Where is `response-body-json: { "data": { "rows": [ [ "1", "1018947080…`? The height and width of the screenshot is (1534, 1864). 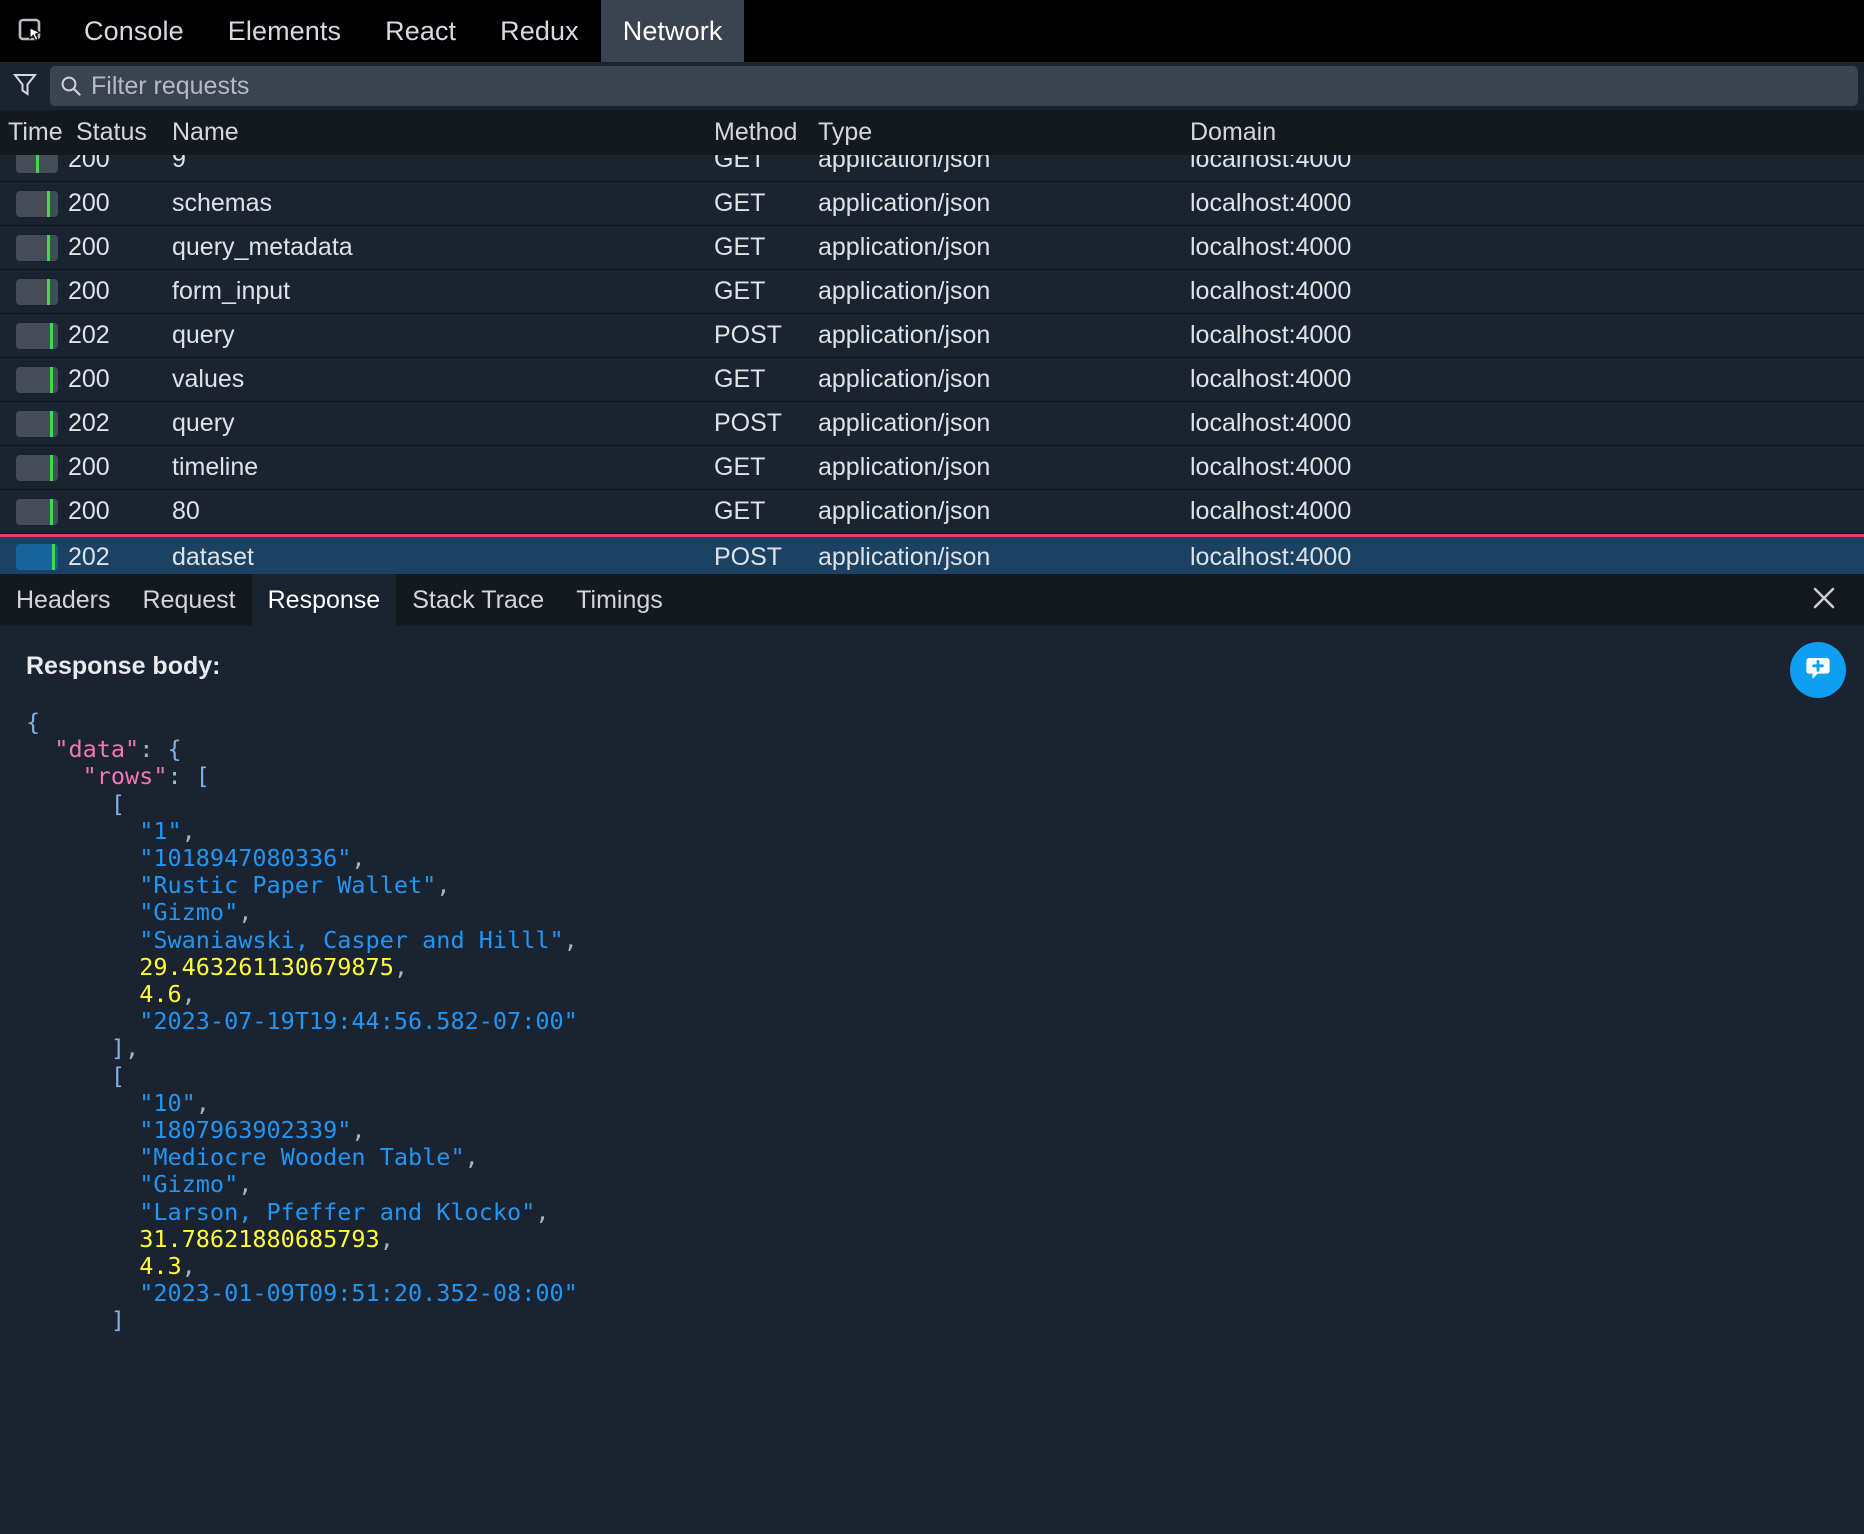 response-body-json: { "data": { "rows": [ [ "1", "1018947080… is located at coordinates (302, 1021).